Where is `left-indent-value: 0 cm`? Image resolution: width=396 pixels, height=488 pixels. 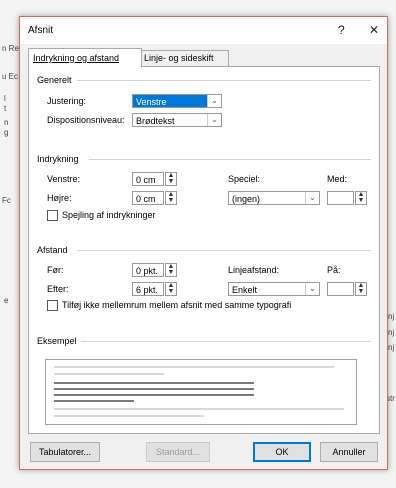
left-indent-value: 0 cm is located at coordinates (146, 180).